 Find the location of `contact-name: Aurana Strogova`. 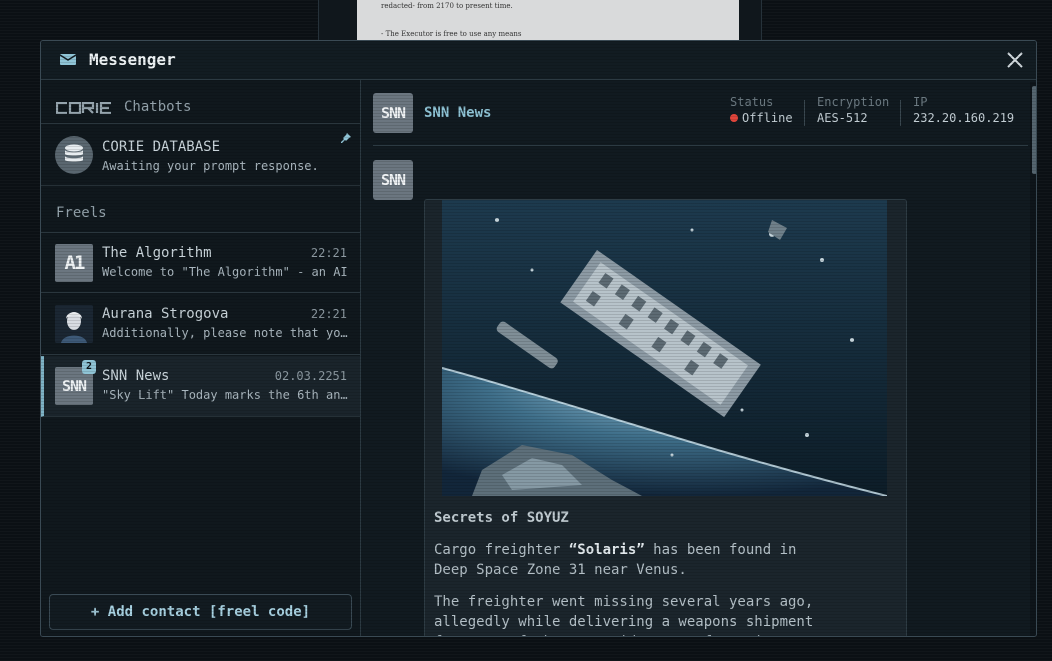

contact-name: Aurana Strogova is located at coordinates (165, 314).